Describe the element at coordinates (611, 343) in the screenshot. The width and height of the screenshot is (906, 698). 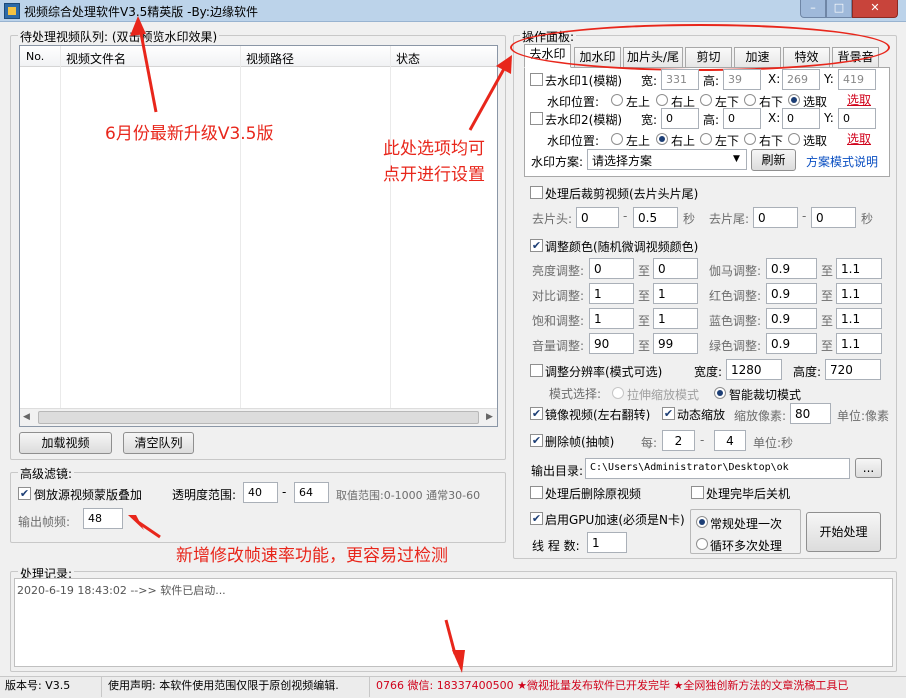
I see `color-row-min-input: 90` at that location.